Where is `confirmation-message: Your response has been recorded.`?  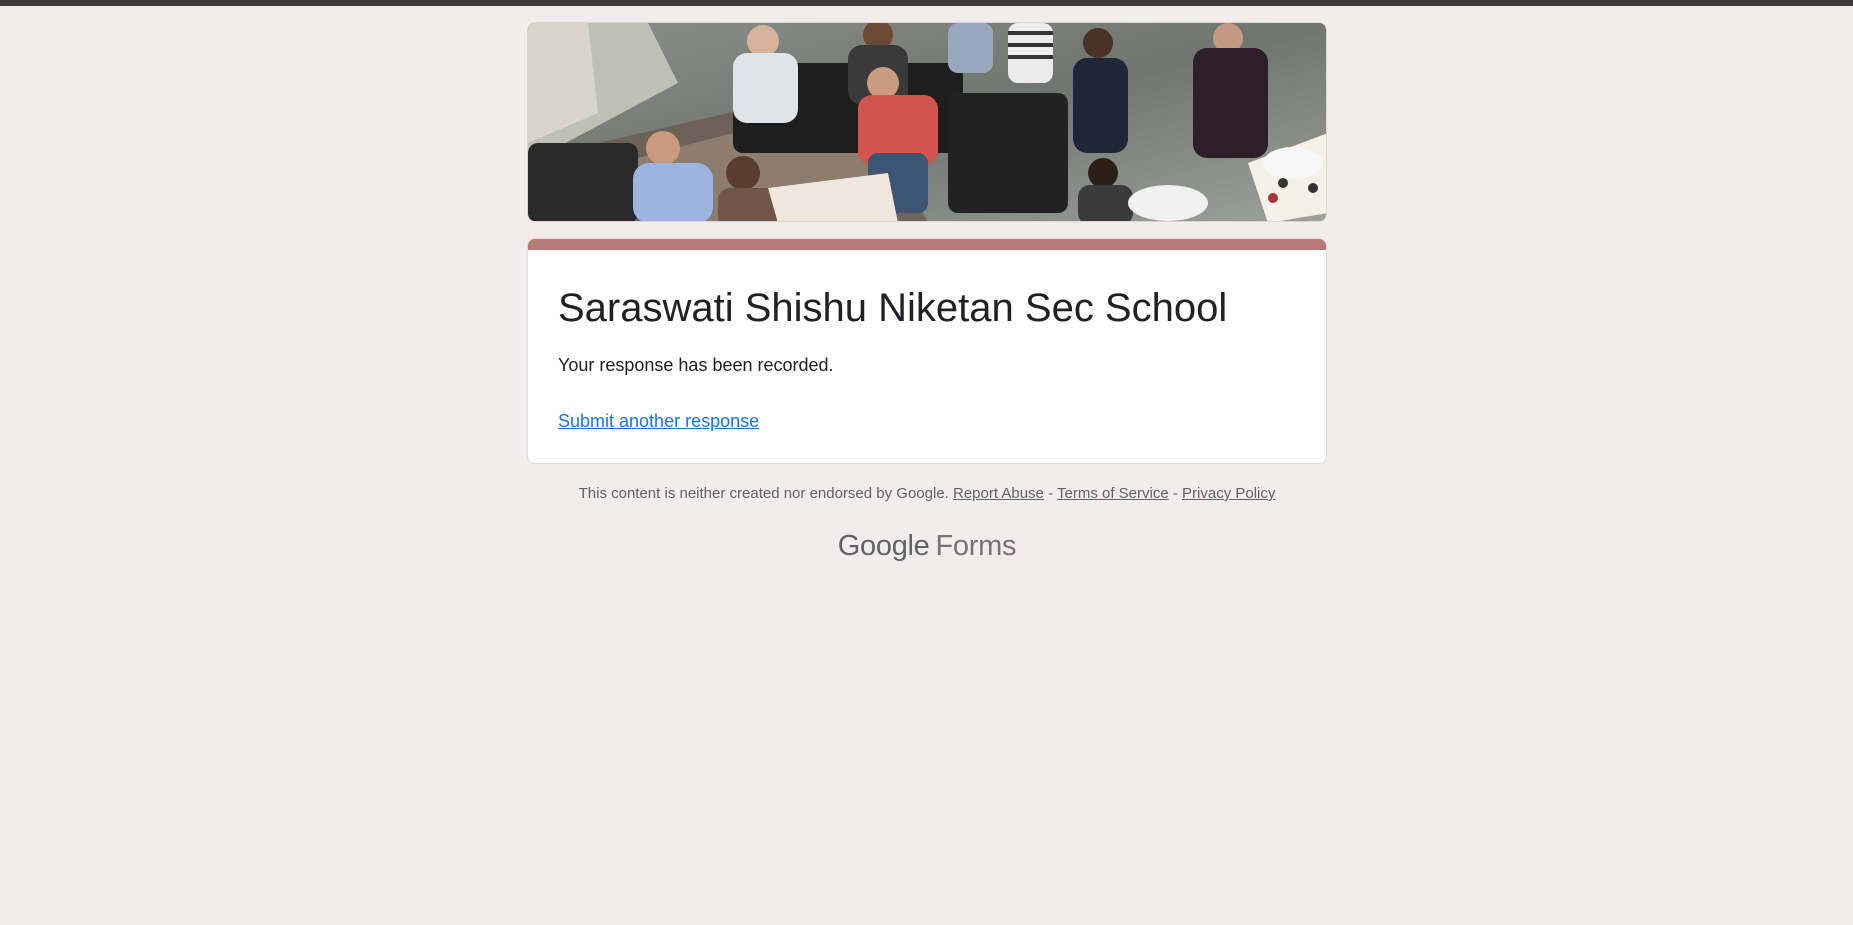
confirmation-message: Your response has been recorded. is located at coordinates (696, 365).